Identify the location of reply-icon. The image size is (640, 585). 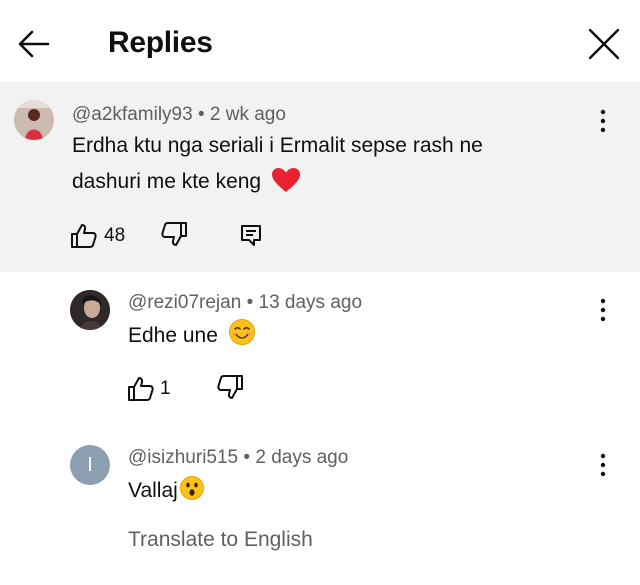
(251, 235).